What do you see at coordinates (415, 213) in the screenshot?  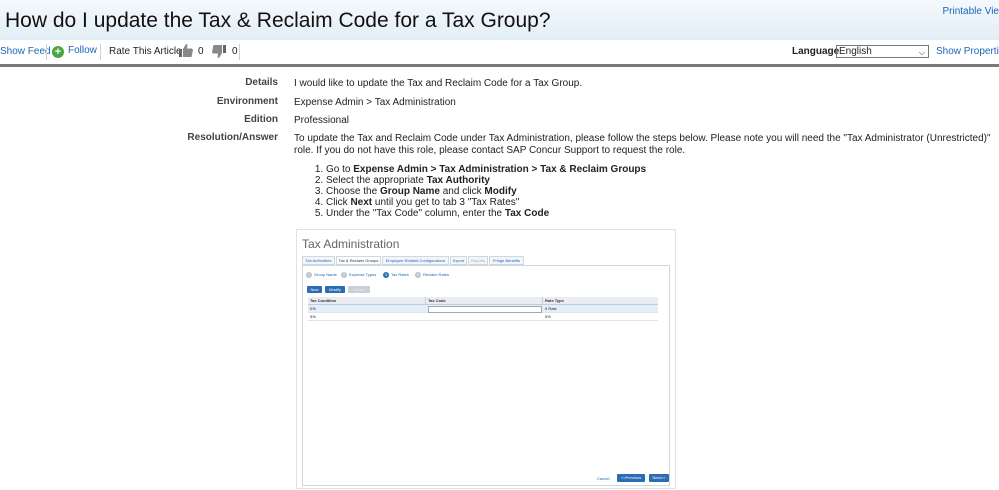 I see `step-text: Under the "Tax Code" column, enter the` at bounding box center [415, 213].